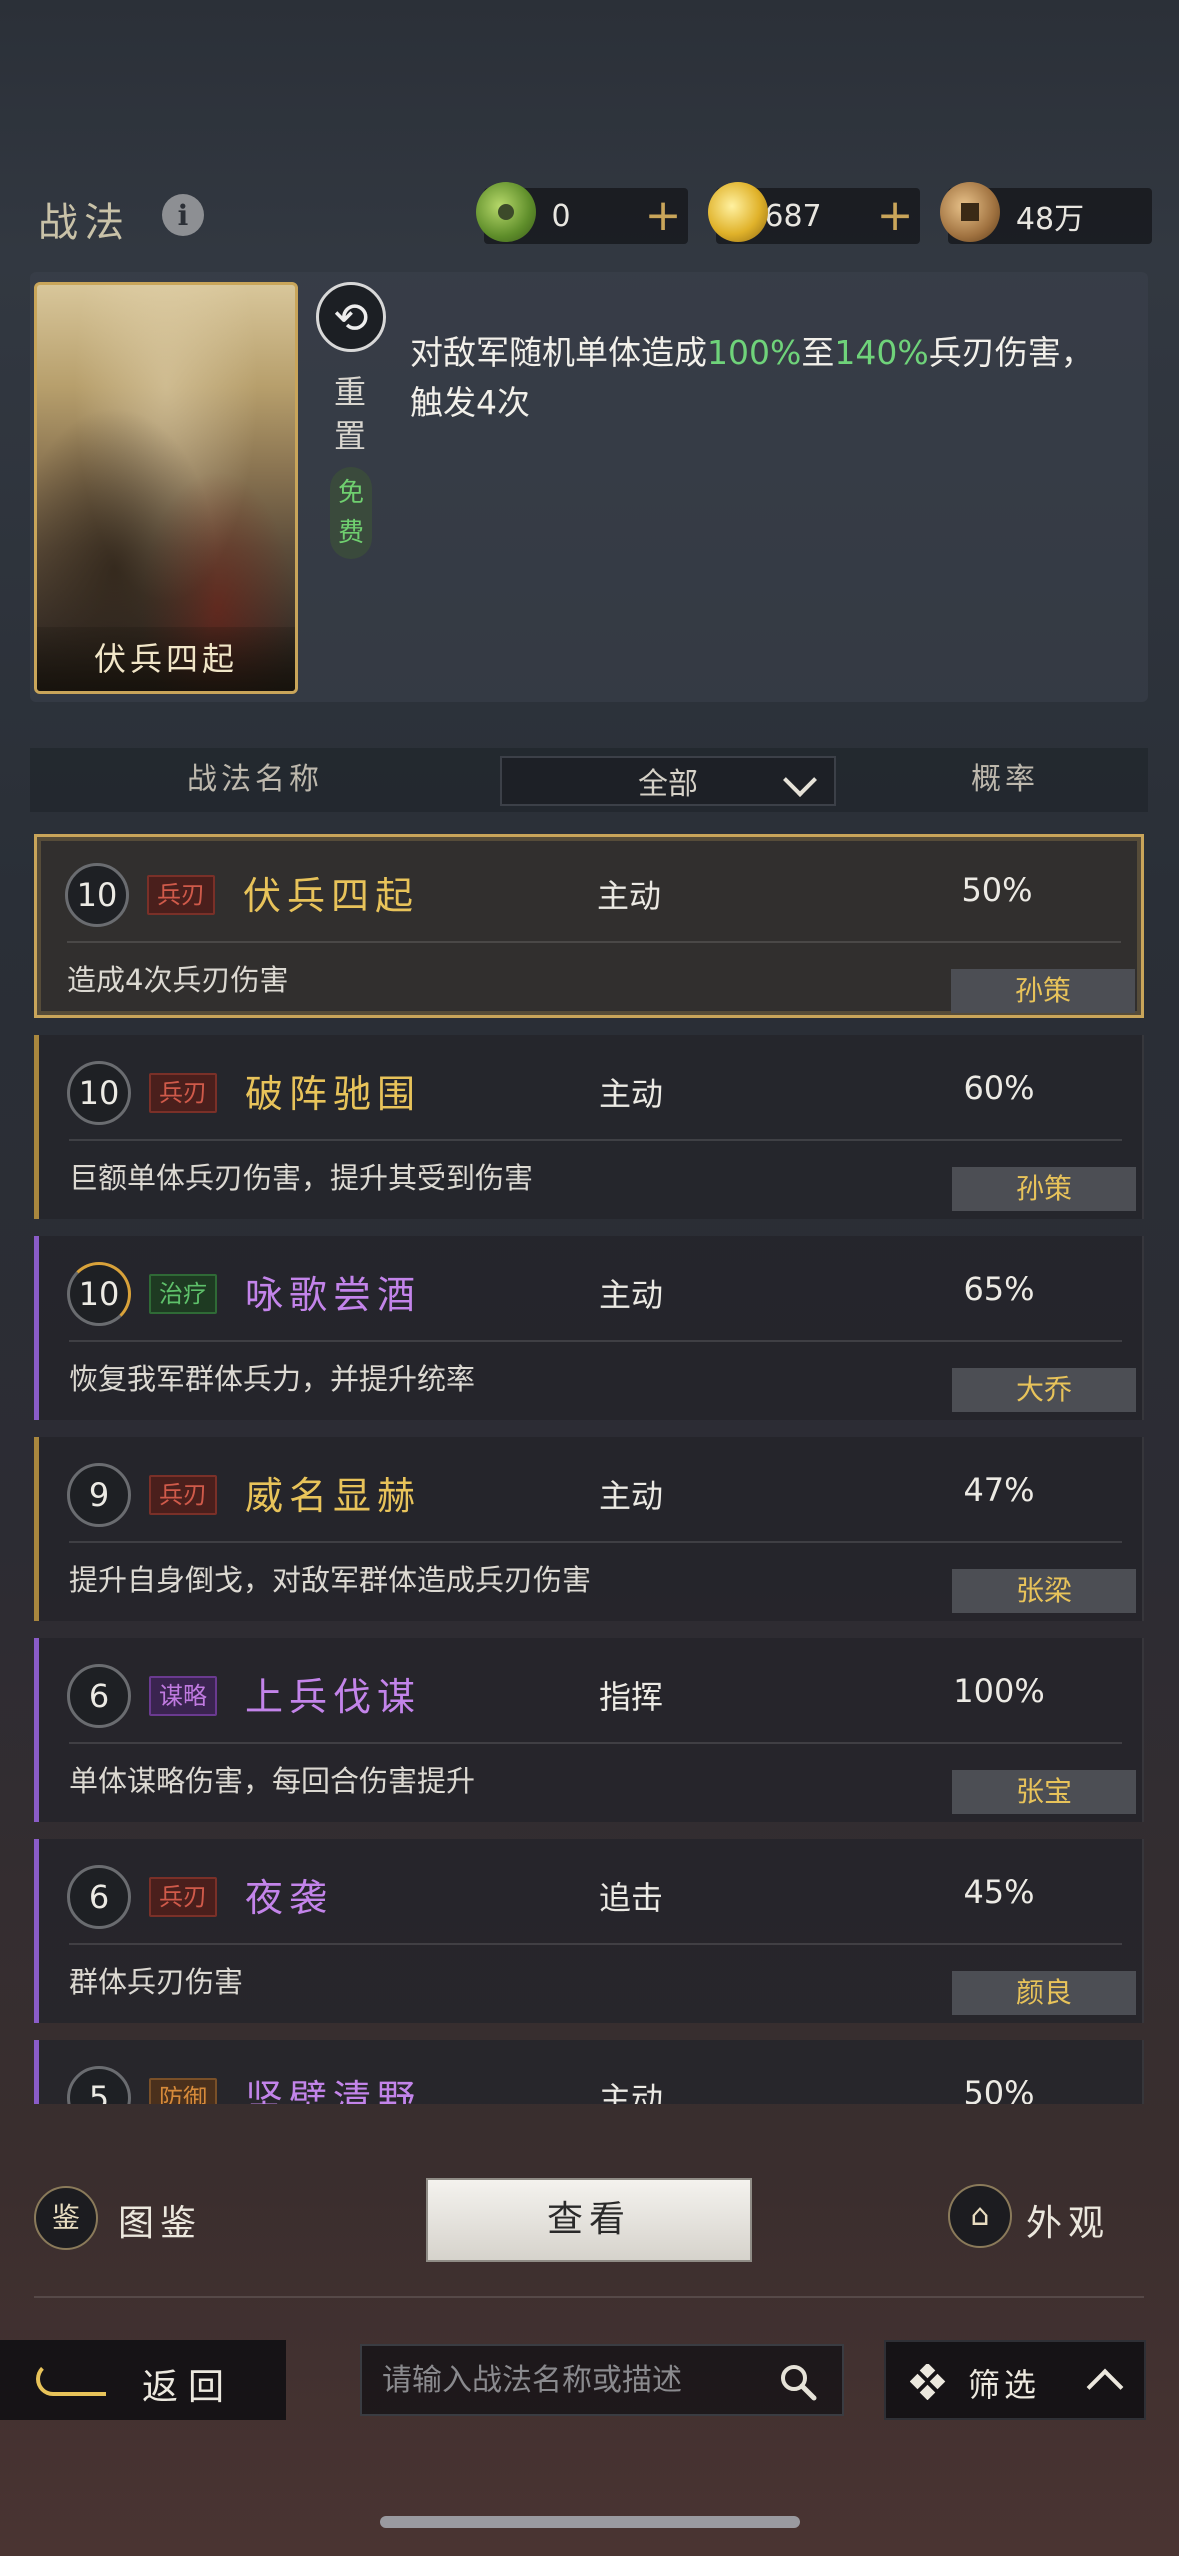  What do you see at coordinates (330, 1580) in the screenshot?
I see `skill-summary: 提升自身倒戈，对敌军群体造成兵刃伤害` at bounding box center [330, 1580].